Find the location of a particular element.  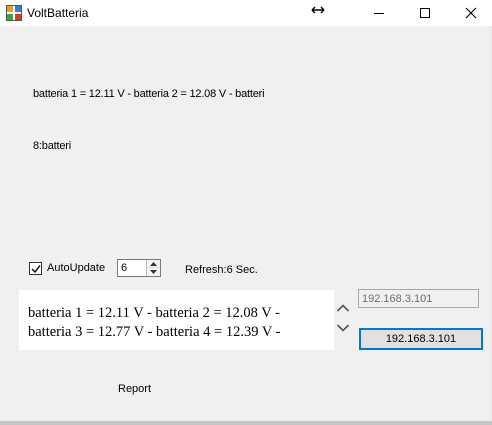

minimize-button is located at coordinates (379, 13).